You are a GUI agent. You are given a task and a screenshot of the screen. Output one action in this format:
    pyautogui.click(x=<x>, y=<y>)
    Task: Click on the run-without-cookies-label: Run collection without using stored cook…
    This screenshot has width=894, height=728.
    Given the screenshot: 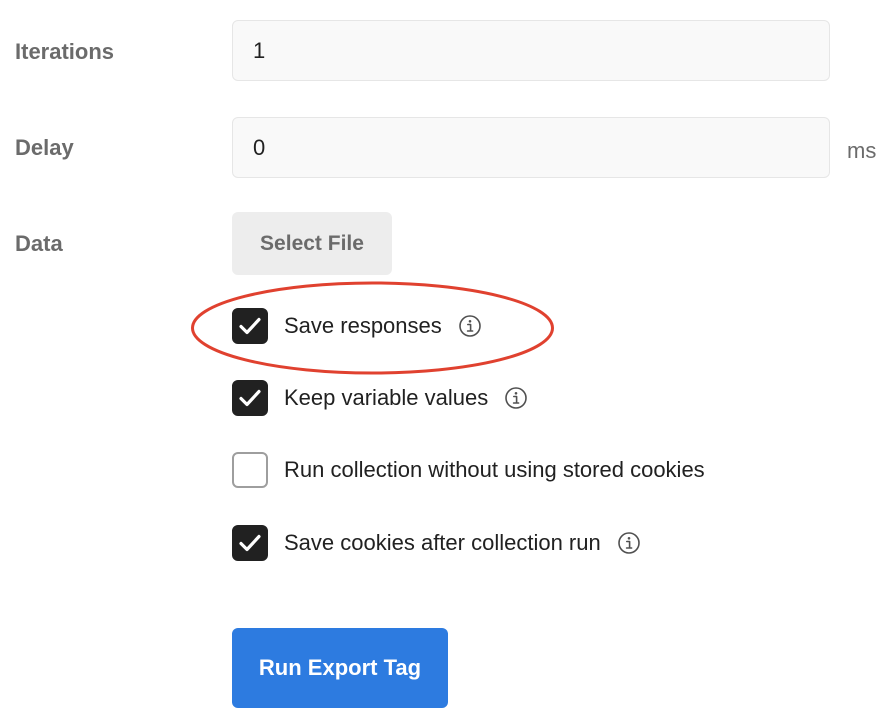 What is the action you would take?
    pyautogui.click(x=494, y=469)
    